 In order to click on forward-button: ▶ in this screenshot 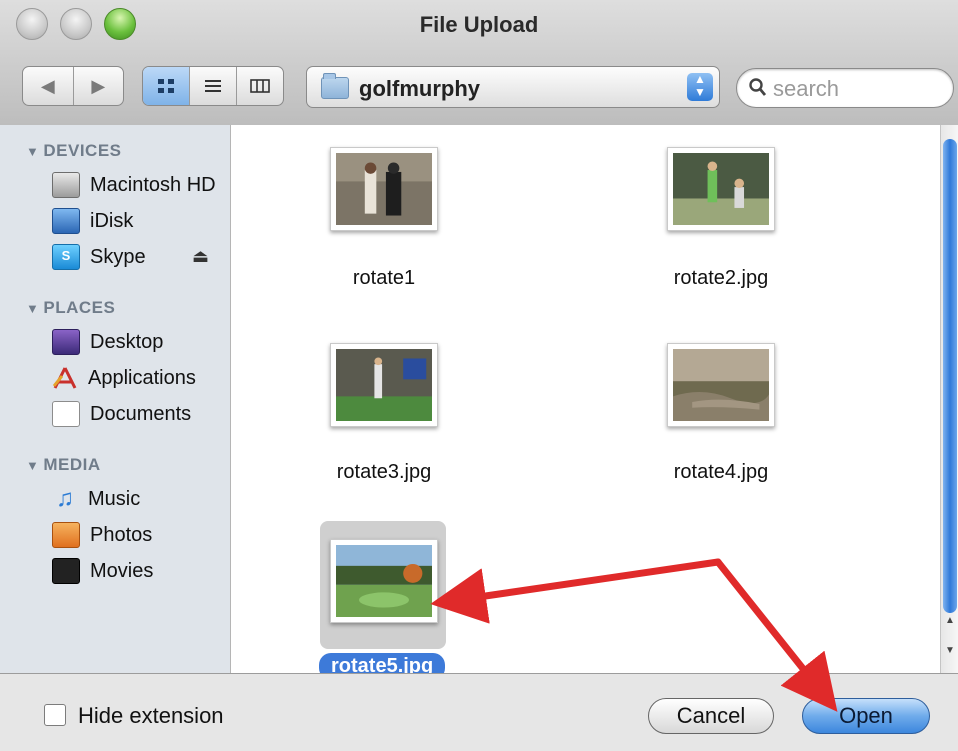, I will do `click(98, 86)`.